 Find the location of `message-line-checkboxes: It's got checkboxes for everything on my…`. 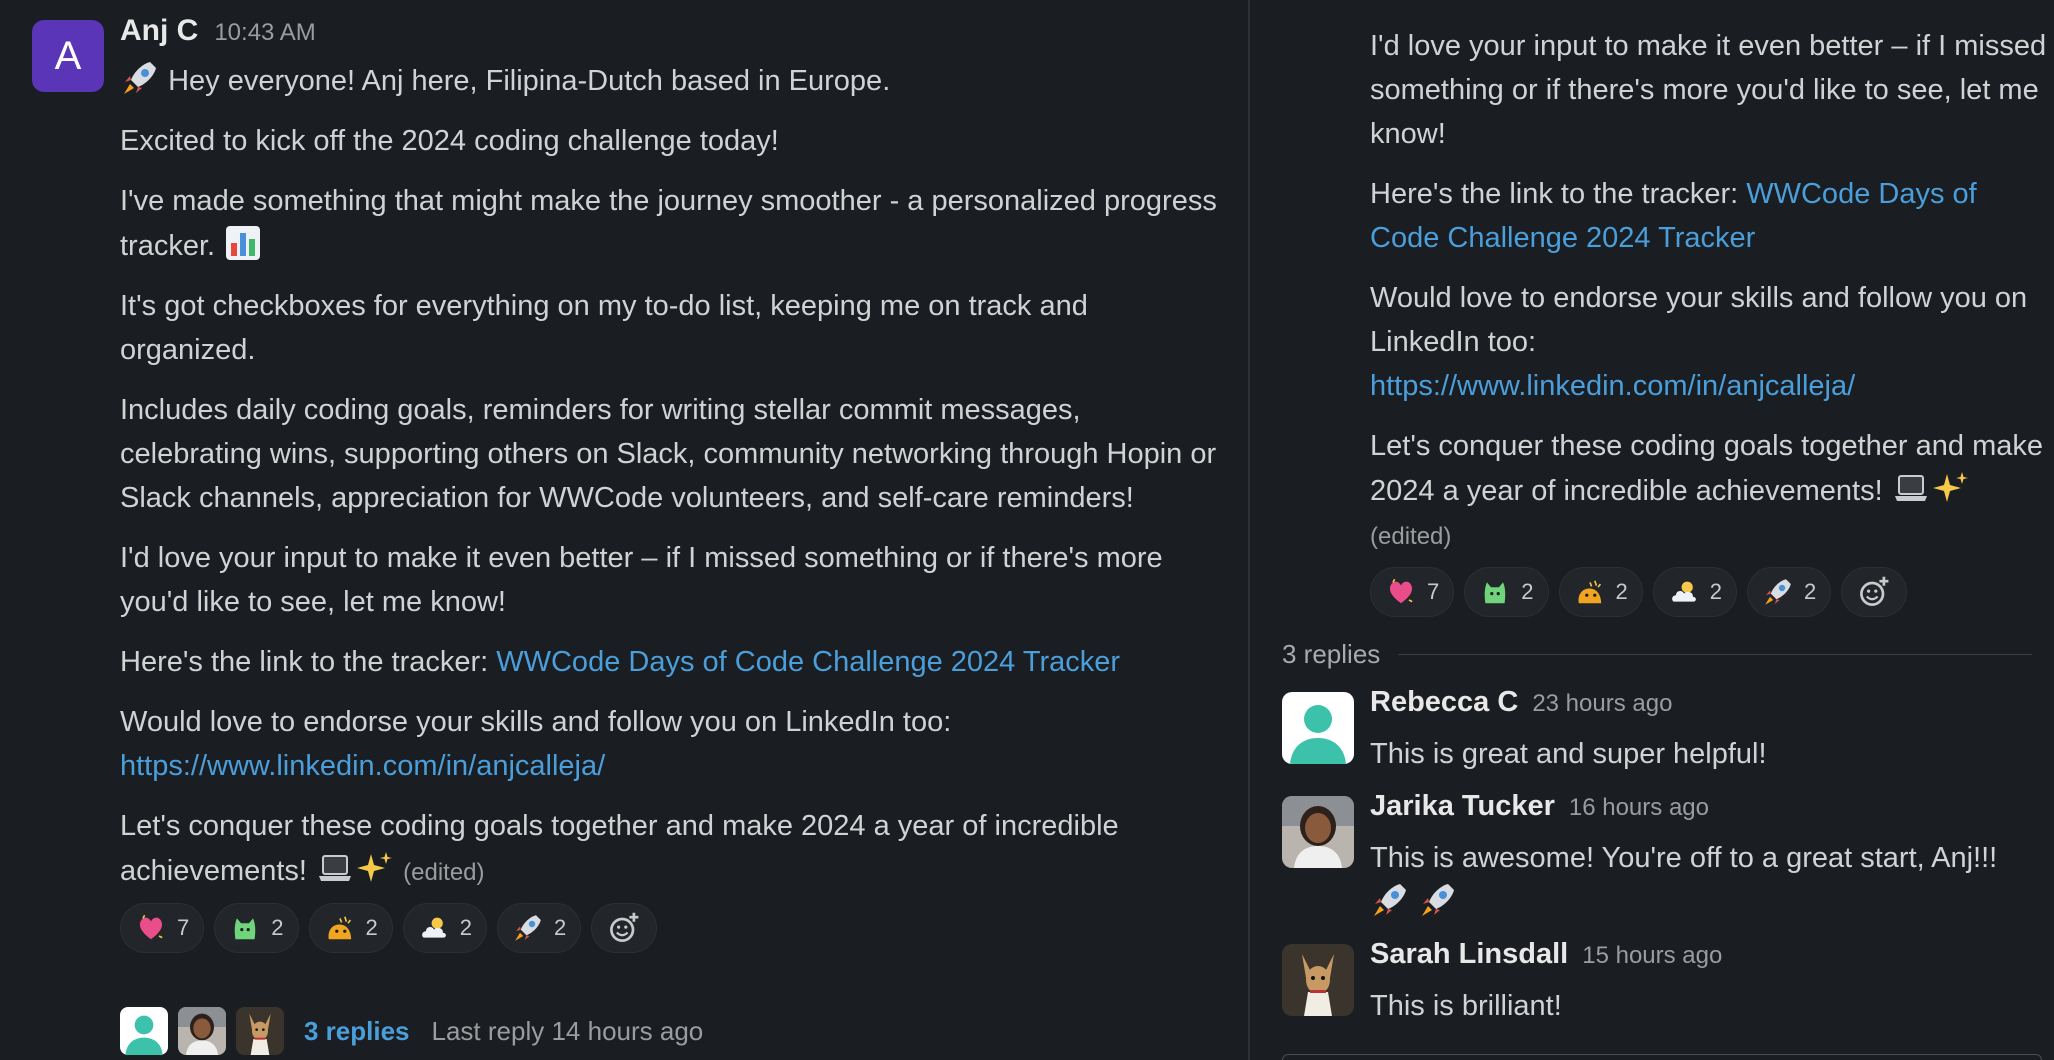

message-line-checkboxes: It's got checkboxes for everything on my… is located at coordinates (604, 328).